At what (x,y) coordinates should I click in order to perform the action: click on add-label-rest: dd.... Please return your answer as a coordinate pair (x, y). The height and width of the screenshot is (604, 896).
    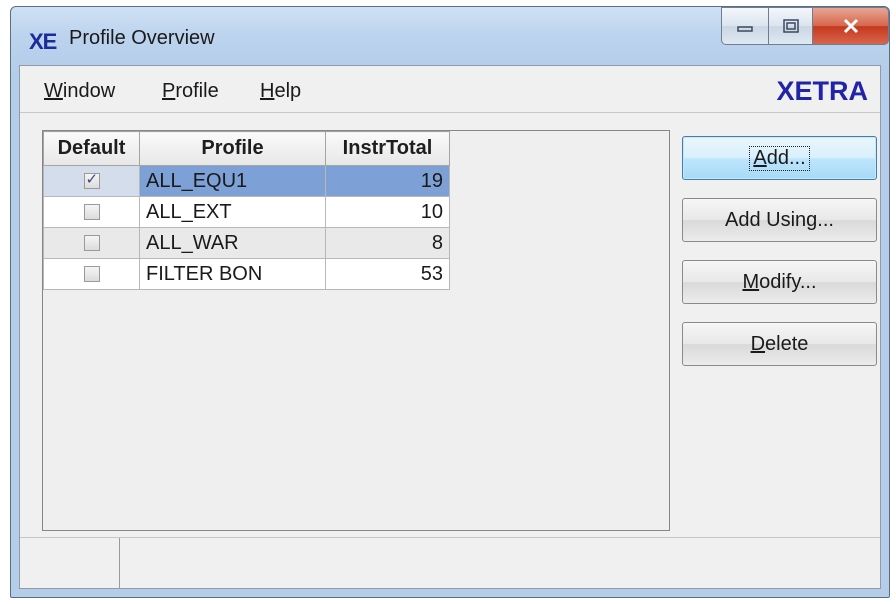
    Looking at the image, I should click on (786, 157).